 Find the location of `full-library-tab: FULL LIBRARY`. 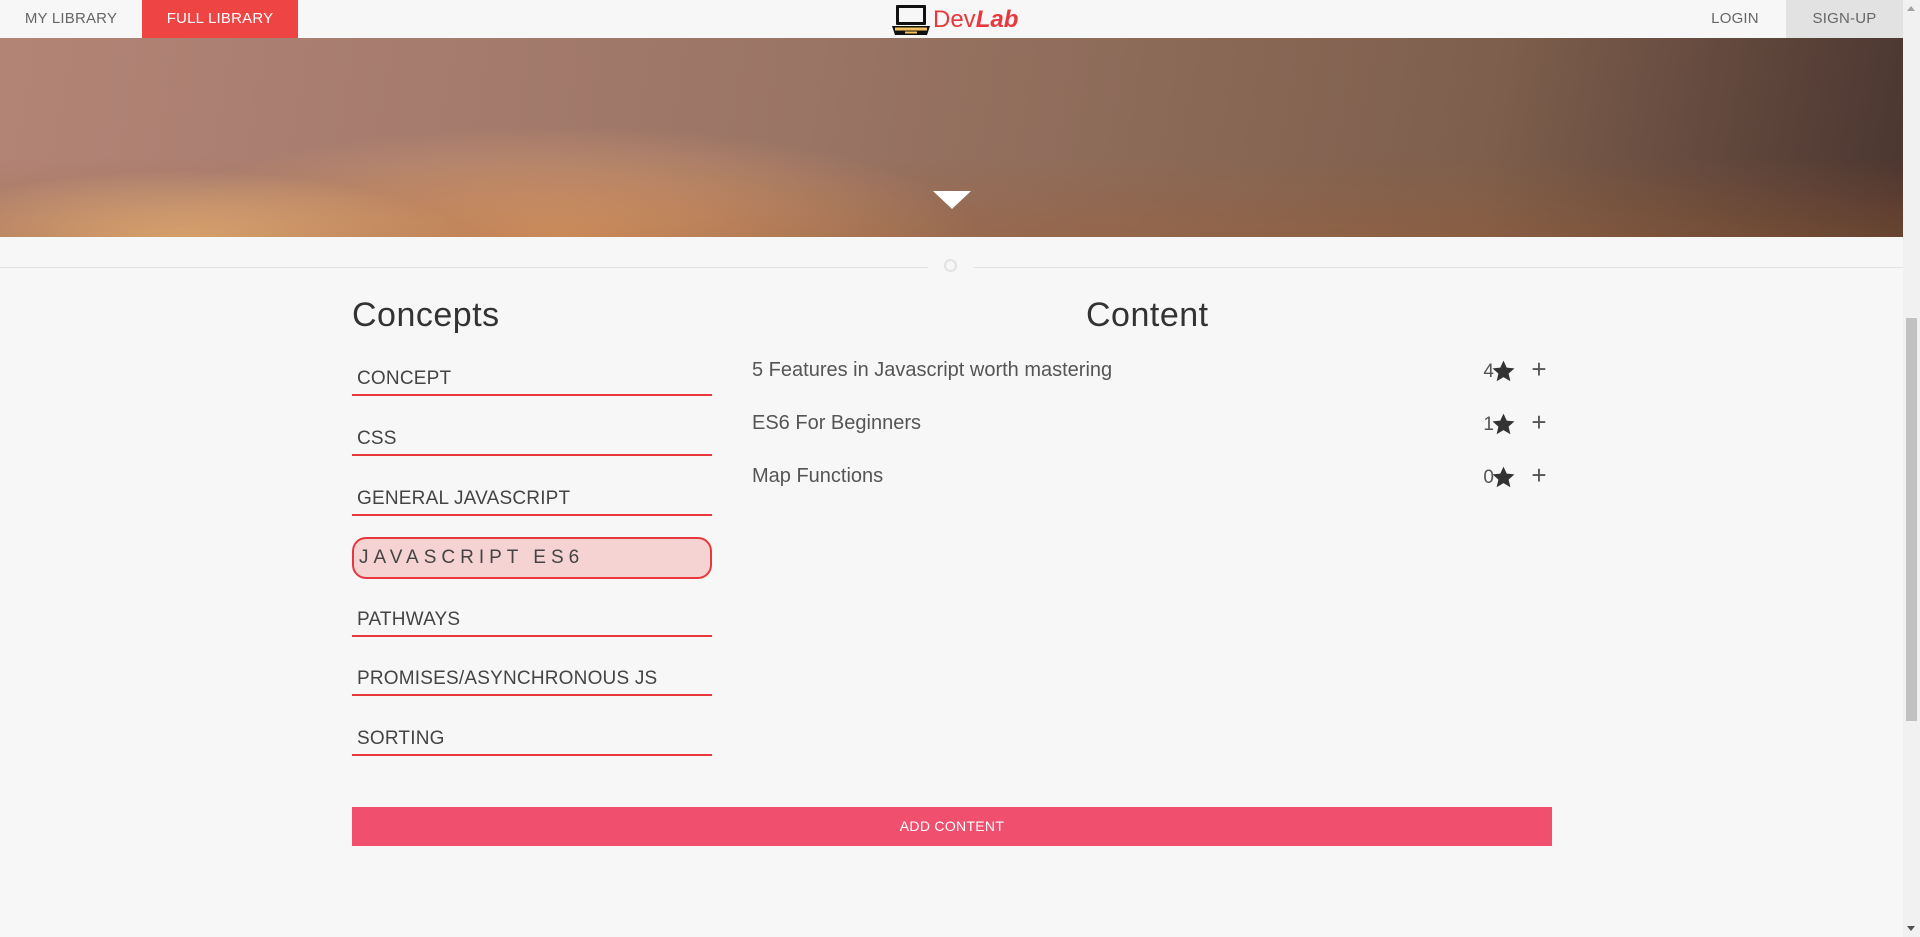

full-library-tab: FULL LIBRARY is located at coordinates (220, 19).